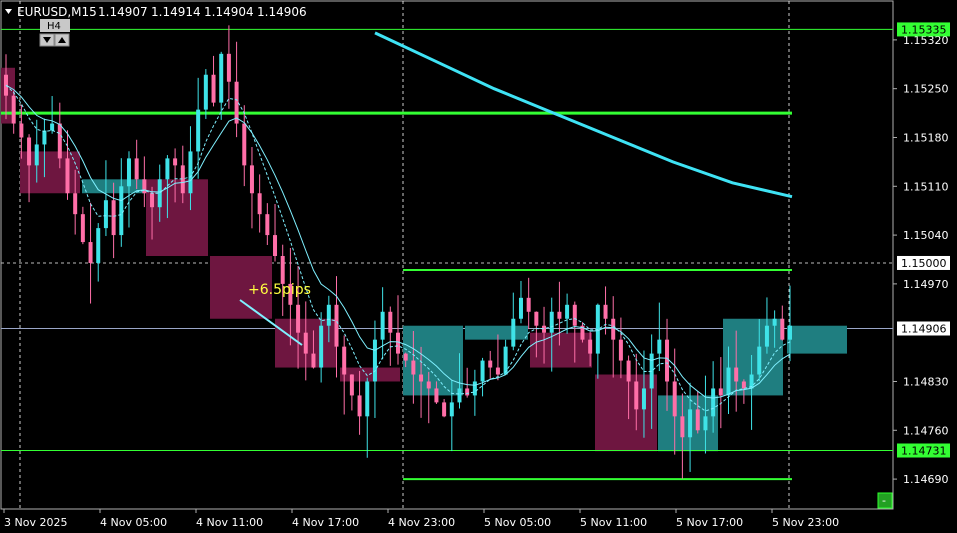  What do you see at coordinates (709, 522) in the screenshot?
I see `time-tick-label: 5 Nov 17:00` at bounding box center [709, 522].